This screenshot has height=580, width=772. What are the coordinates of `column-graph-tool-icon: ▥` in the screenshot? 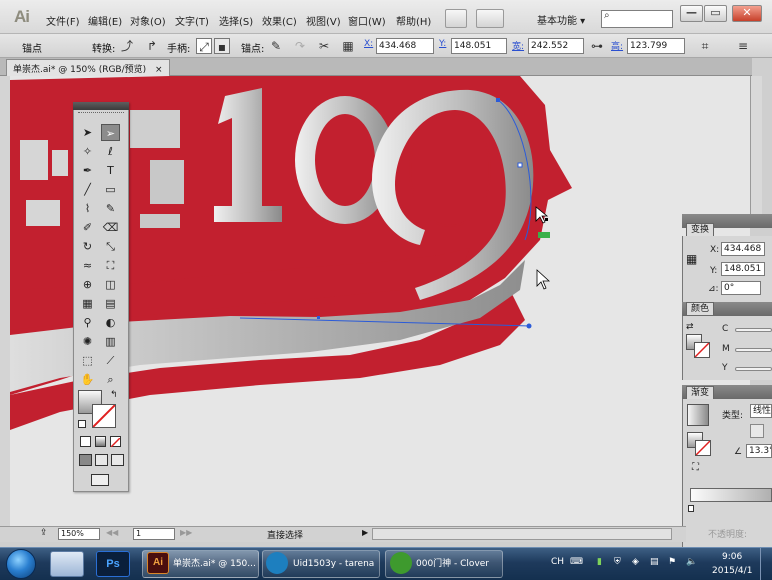 It's located at (110, 341).